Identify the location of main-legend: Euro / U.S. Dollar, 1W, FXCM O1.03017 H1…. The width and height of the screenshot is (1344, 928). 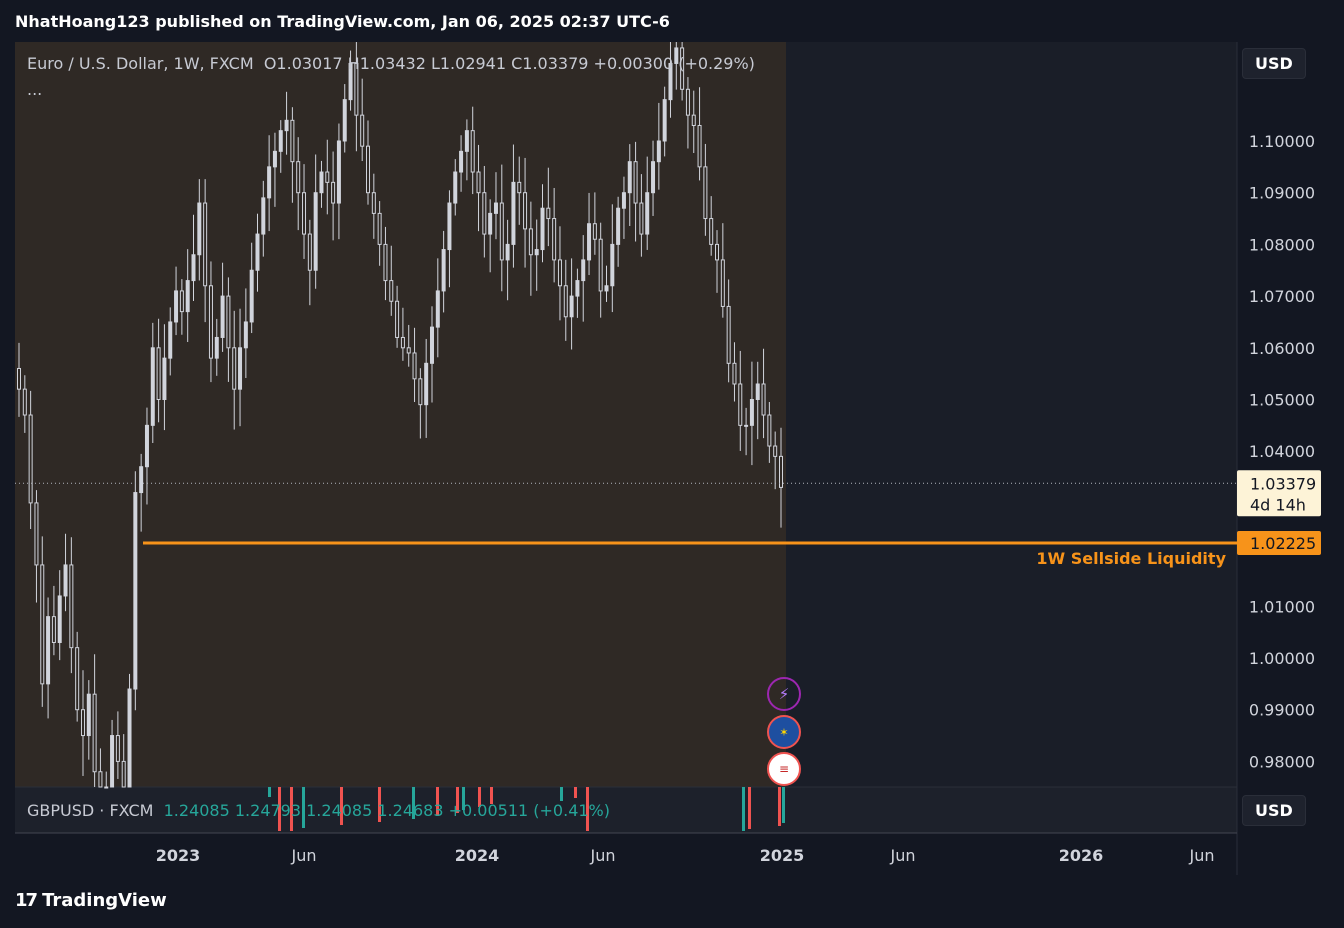
(391, 76).